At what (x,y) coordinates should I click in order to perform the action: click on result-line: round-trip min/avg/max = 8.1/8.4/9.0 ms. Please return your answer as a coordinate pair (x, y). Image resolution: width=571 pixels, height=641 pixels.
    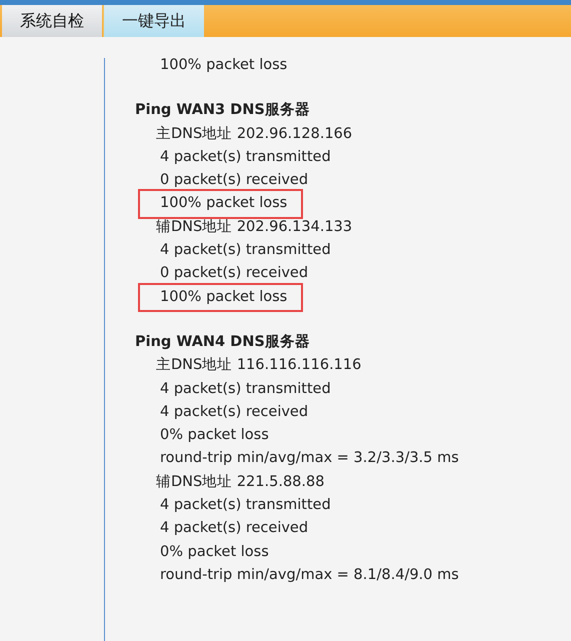
    Looking at the image, I should click on (309, 575).